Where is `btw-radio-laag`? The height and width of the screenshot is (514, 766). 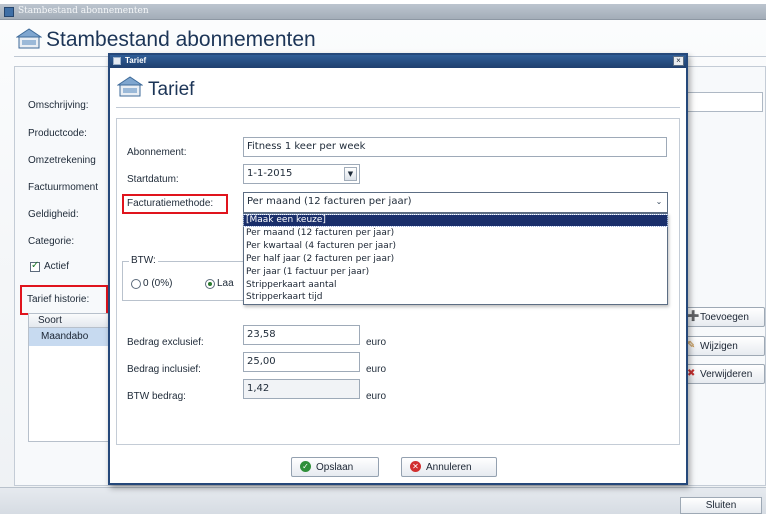 btw-radio-laag is located at coordinates (210, 284).